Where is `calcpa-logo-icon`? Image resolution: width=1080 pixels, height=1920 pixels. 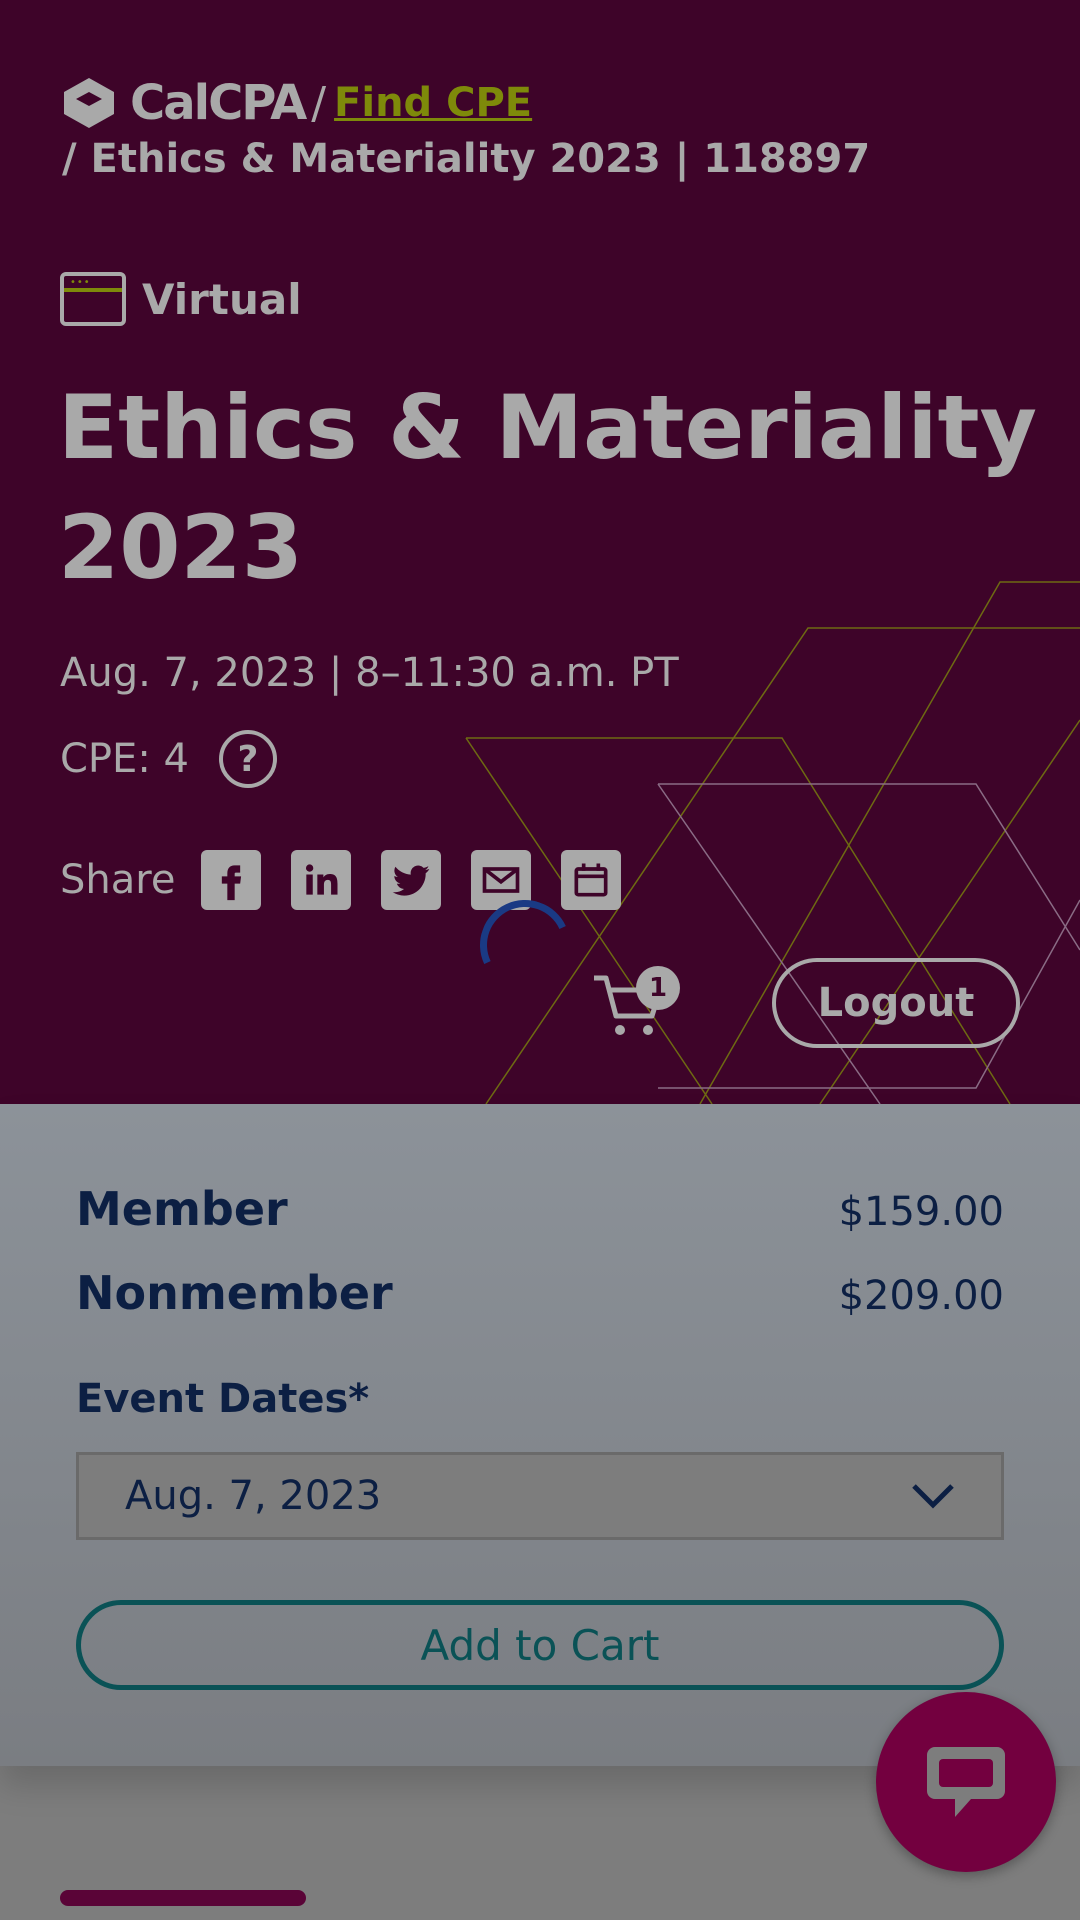
calcpa-logo-icon is located at coordinates (89, 103).